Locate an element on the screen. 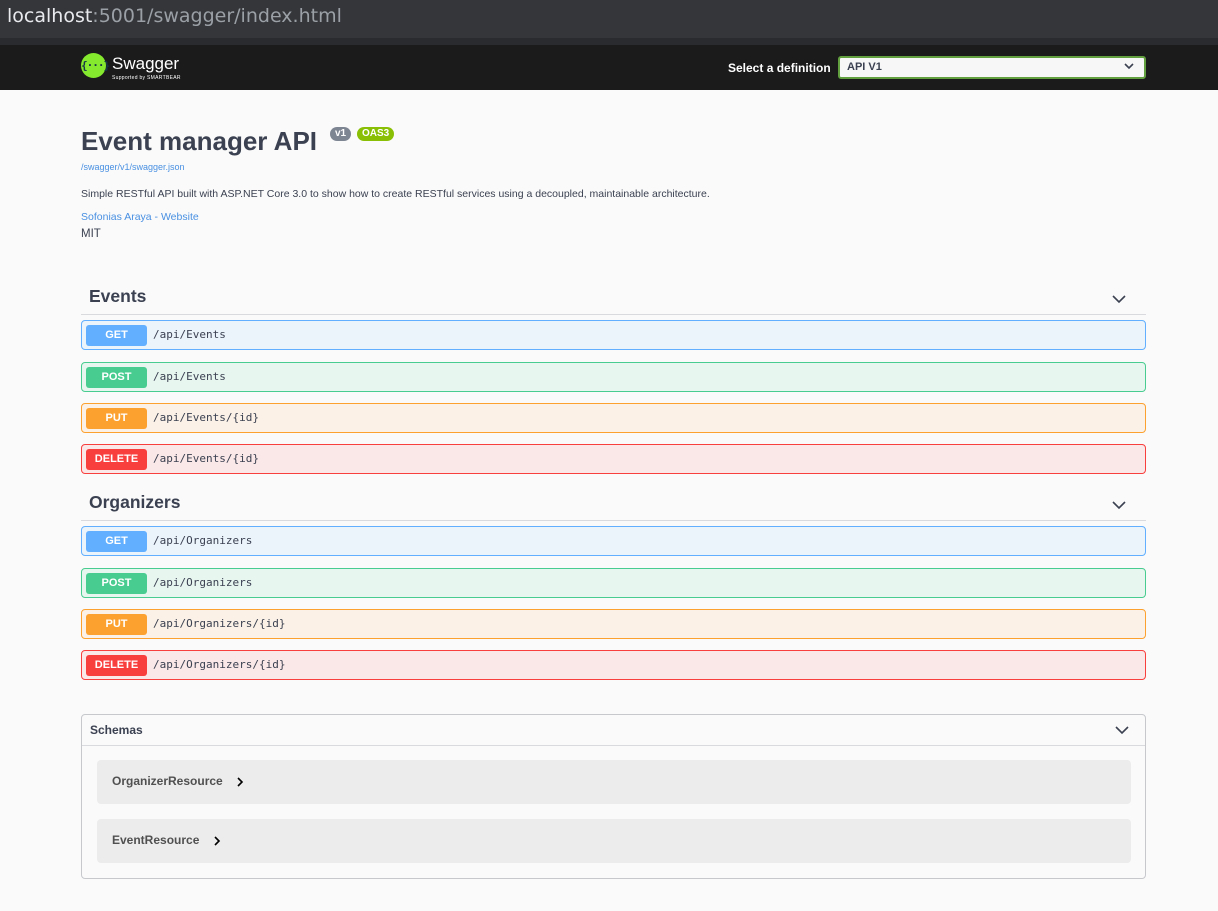 The height and width of the screenshot is (911, 1218). operation-get-events: GET /api/Events is located at coordinates (613, 335).